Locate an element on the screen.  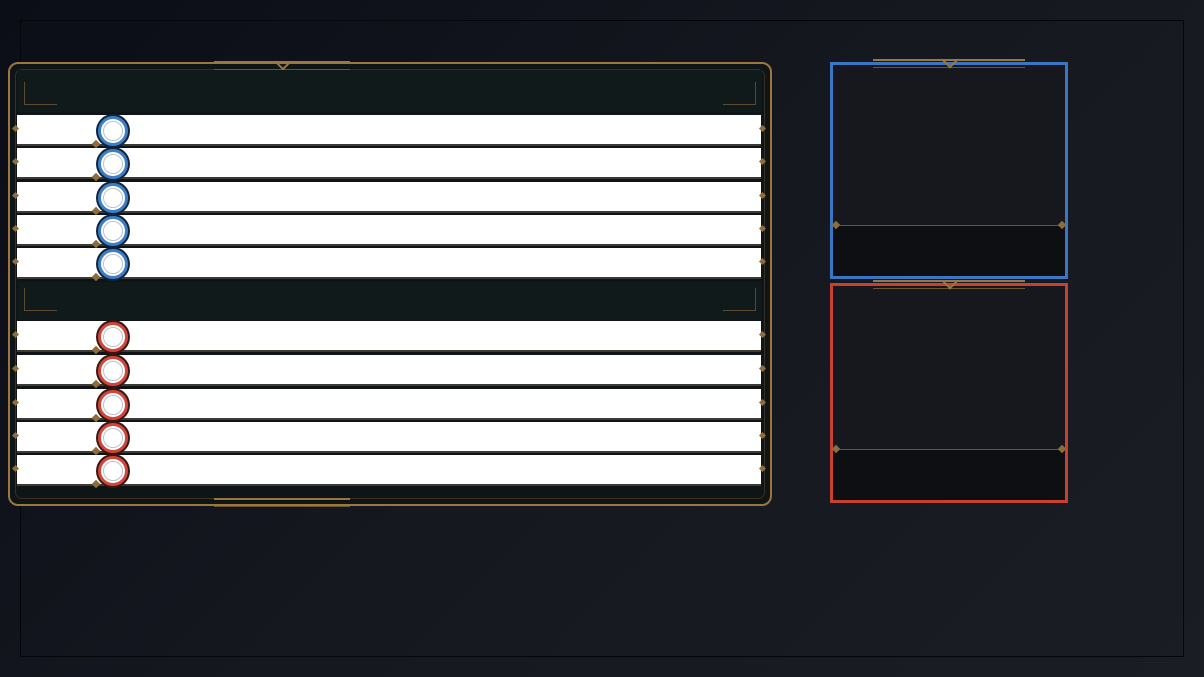
red-team-header is located at coordinates (390, 301).